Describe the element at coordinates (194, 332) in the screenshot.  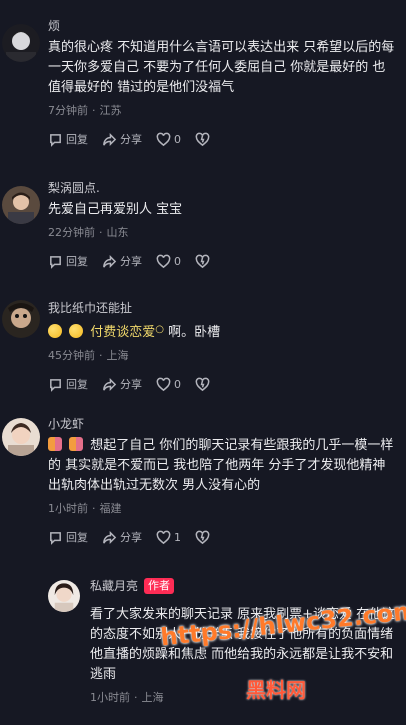
I see `comment-text-tail: 啊。卧槽` at that location.